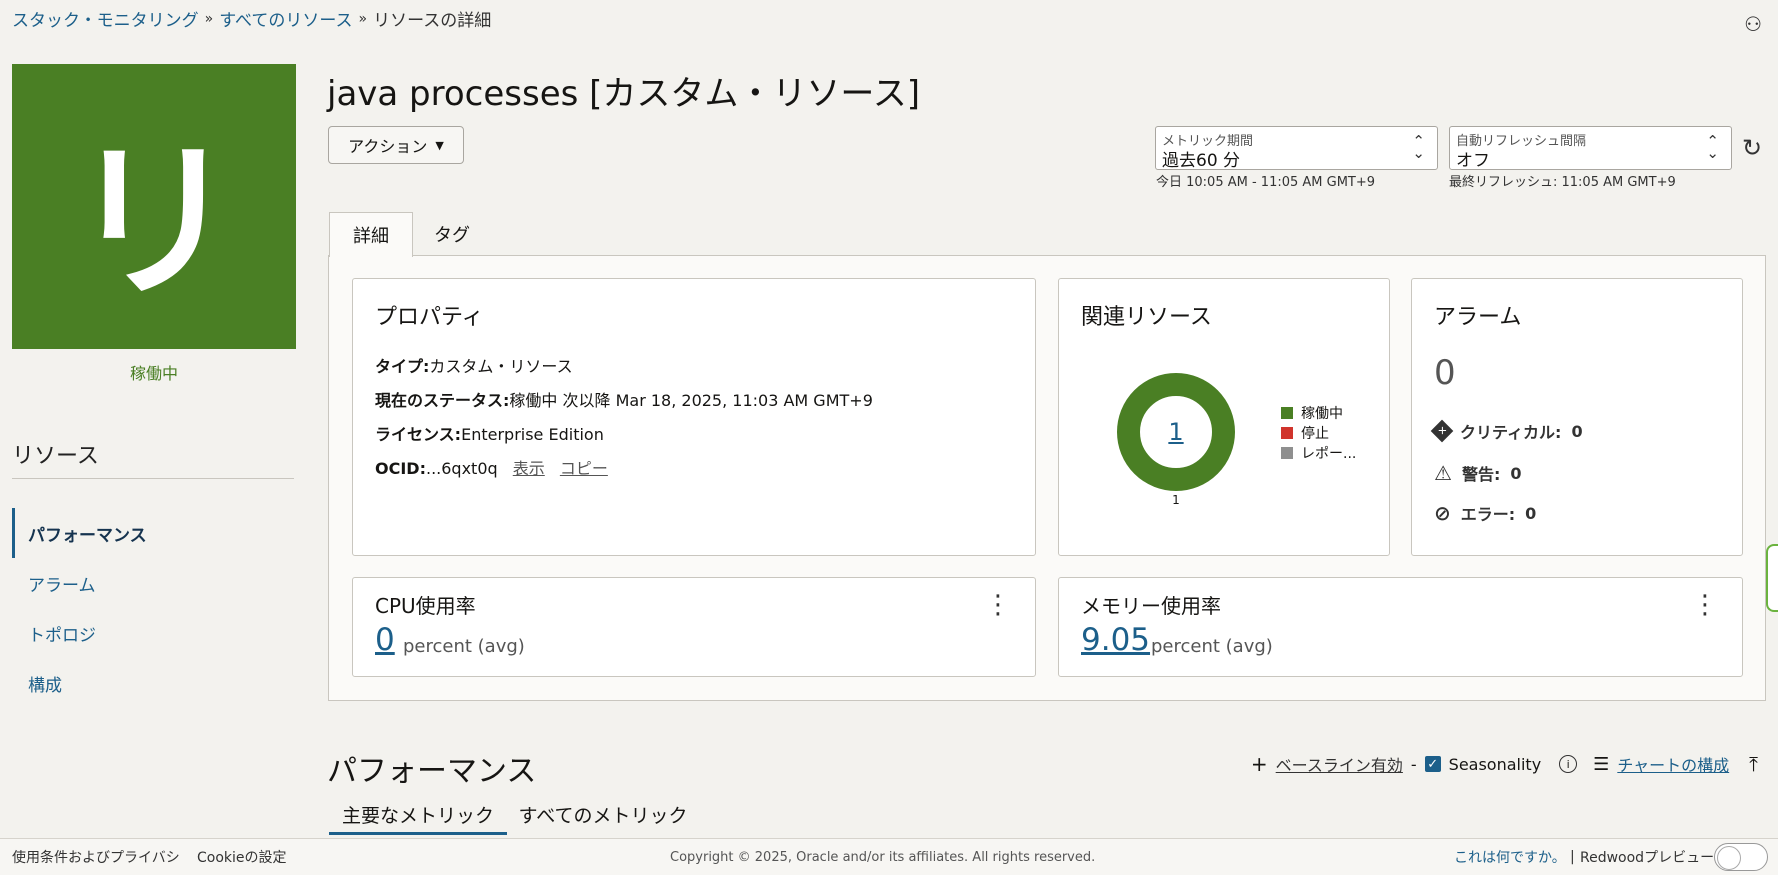 Image resolution: width=1778 pixels, height=875 pixels. Describe the element at coordinates (584, 468) in the screenshot. I see `ocid-copy-link: コピー` at that location.